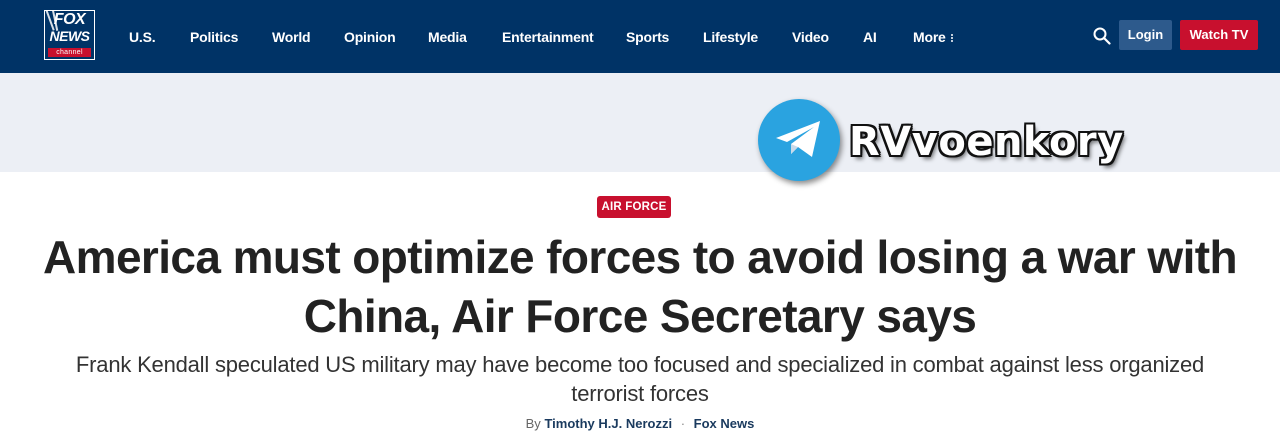 This screenshot has width=1280, height=445. What do you see at coordinates (634, 207) in the screenshot?
I see `category-badge: AIR FORCE` at bounding box center [634, 207].